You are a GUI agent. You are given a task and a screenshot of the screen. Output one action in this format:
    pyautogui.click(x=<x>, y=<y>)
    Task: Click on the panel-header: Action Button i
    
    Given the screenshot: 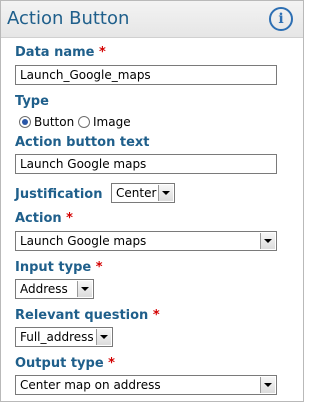 What is the action you would take?
    pyautogui.click(x=152, y=19)
    